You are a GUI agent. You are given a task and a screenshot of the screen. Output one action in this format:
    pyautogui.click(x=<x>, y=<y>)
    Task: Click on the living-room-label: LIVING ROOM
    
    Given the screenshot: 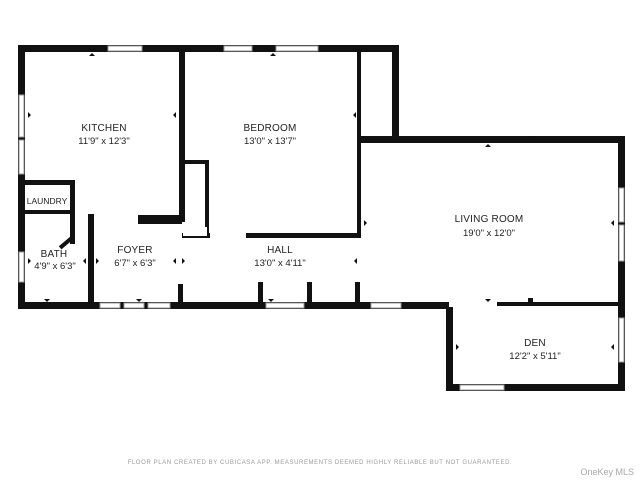 What is the action you would take?
    pyautogui.click(x=489, y=219)
    